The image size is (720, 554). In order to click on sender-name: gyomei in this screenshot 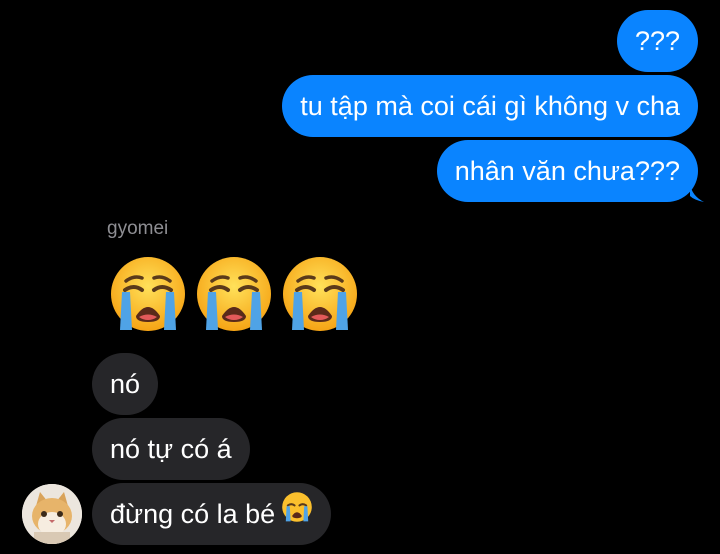, I will do `click(138, 228)`.